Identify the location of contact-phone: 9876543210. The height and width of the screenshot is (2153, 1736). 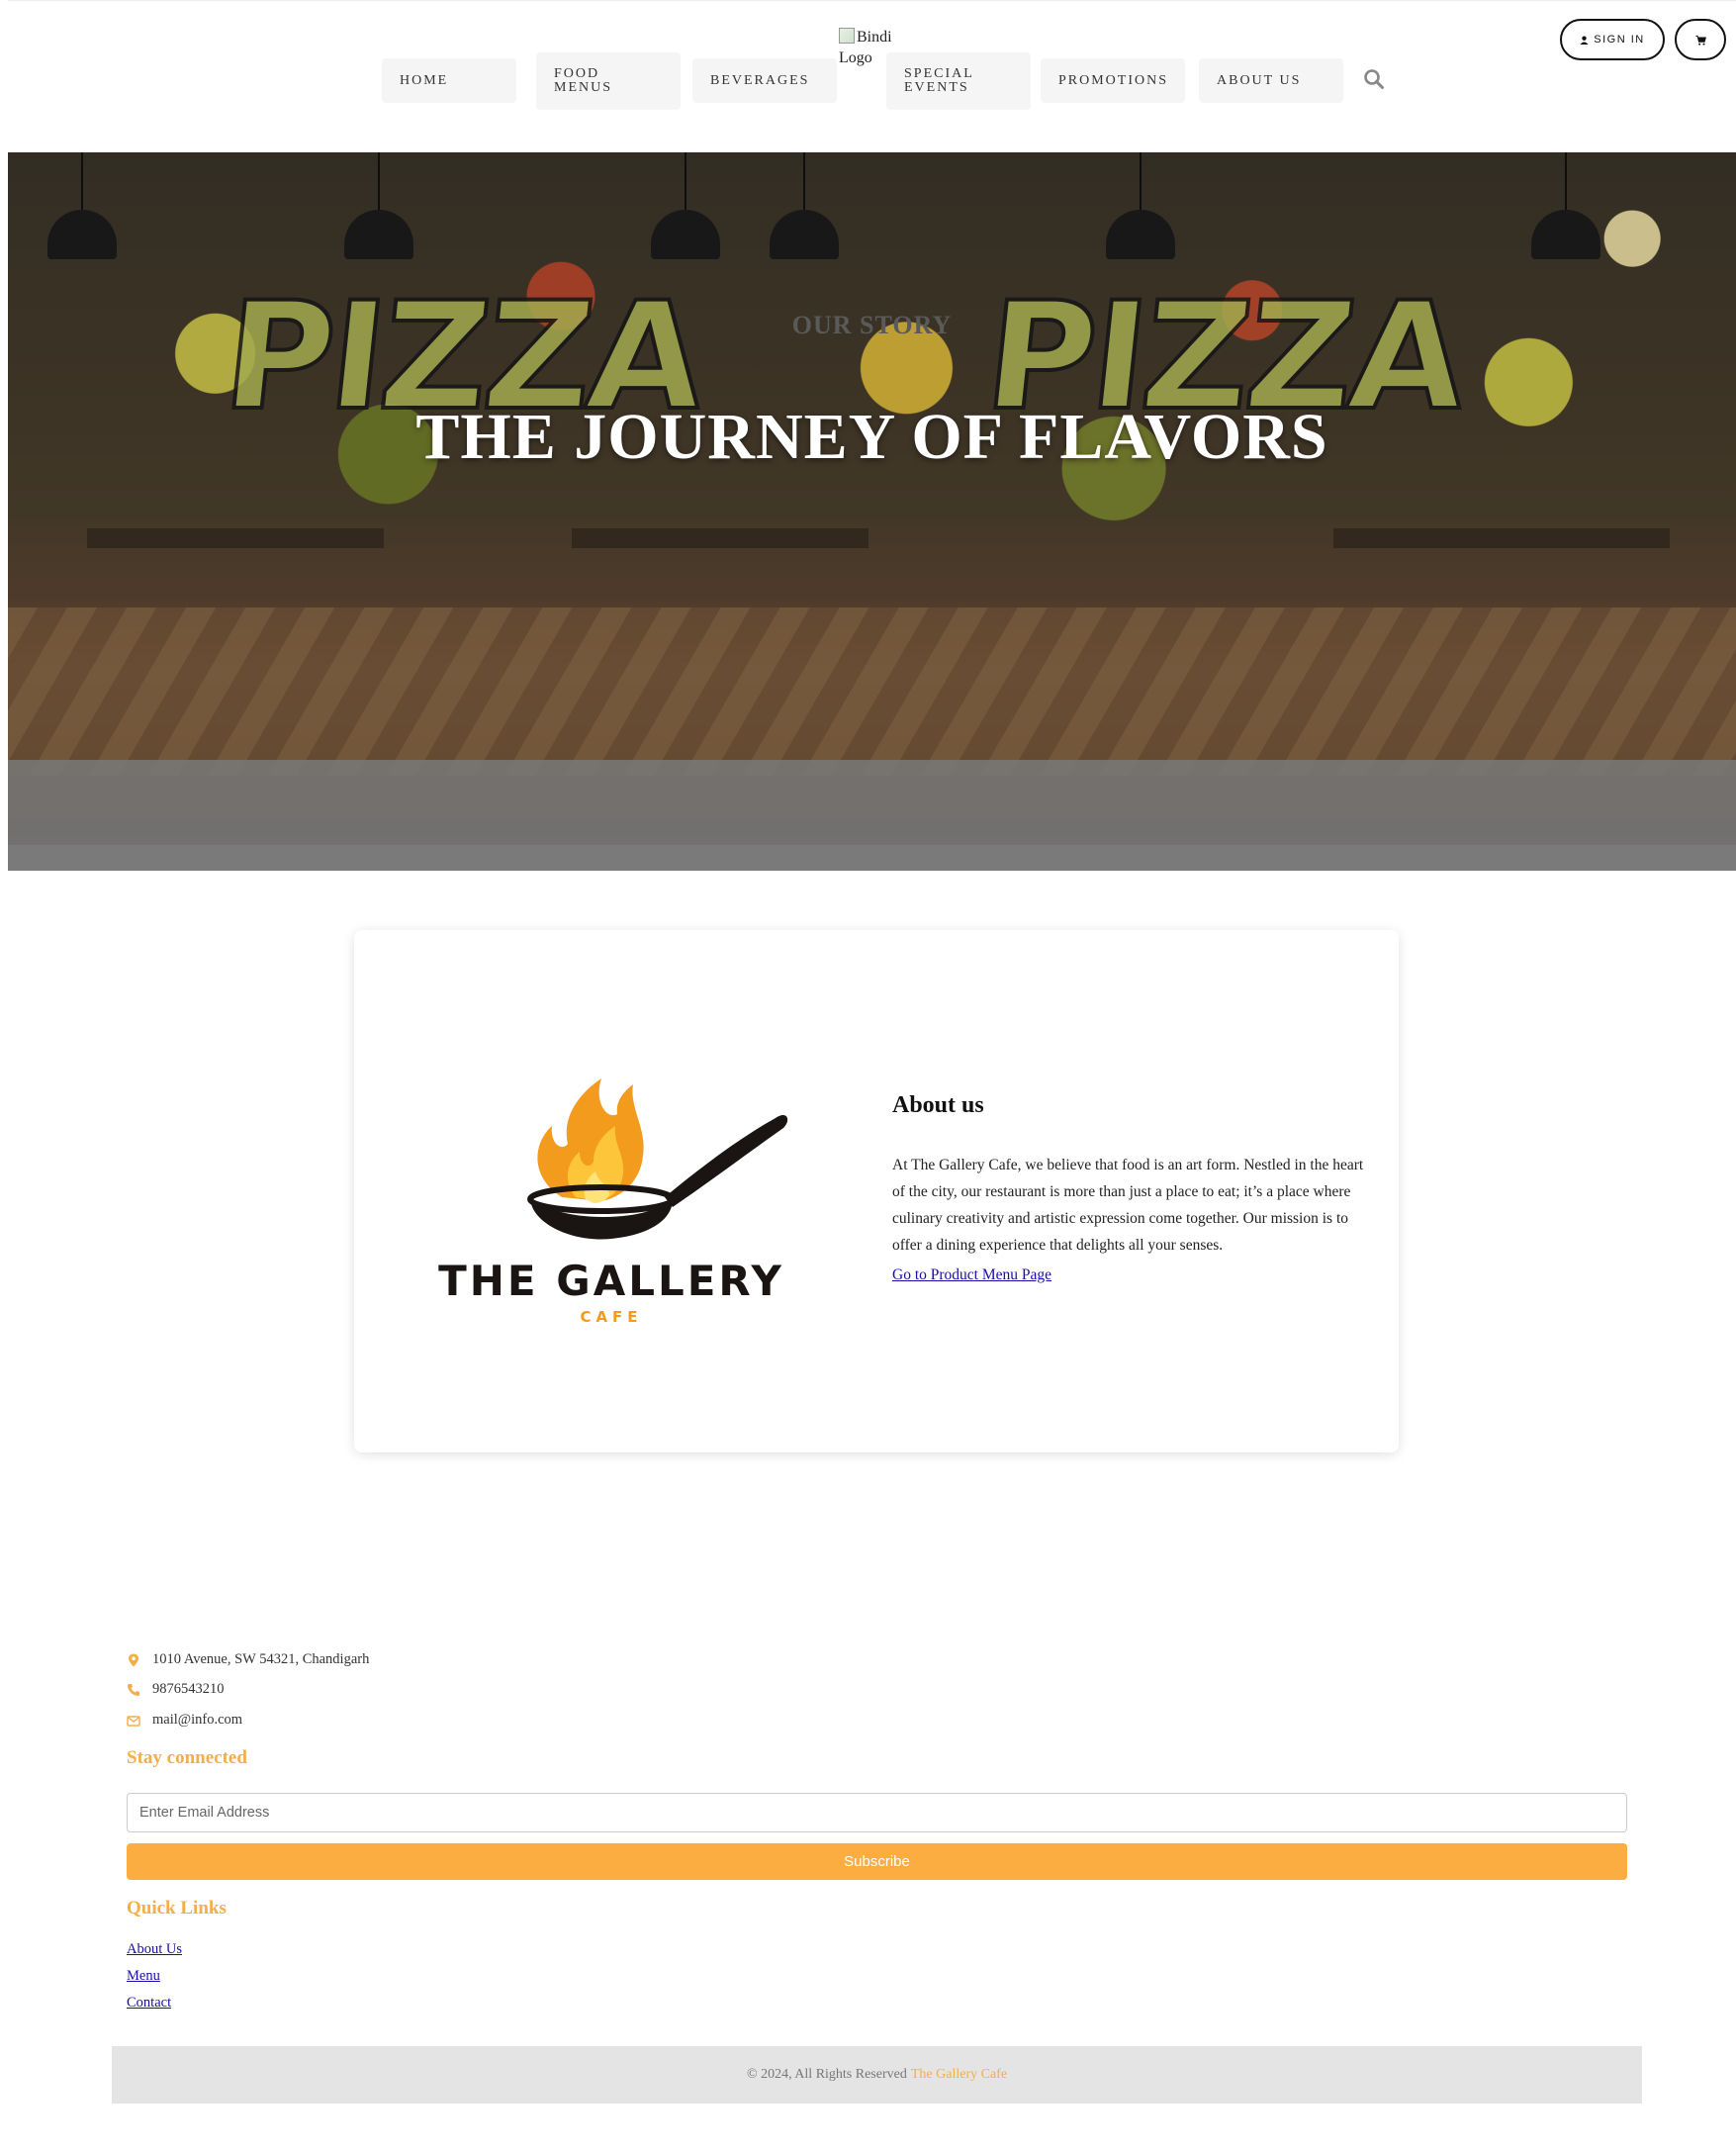
(176, 1689).